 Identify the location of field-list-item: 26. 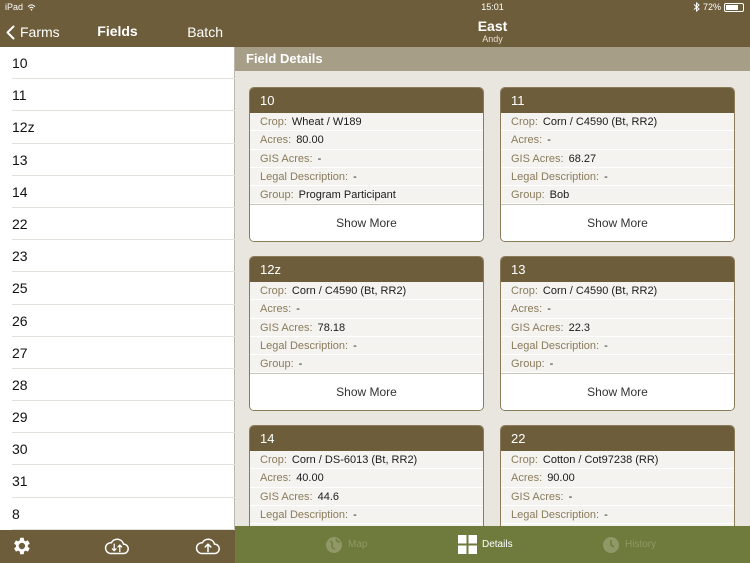
(117, 321).